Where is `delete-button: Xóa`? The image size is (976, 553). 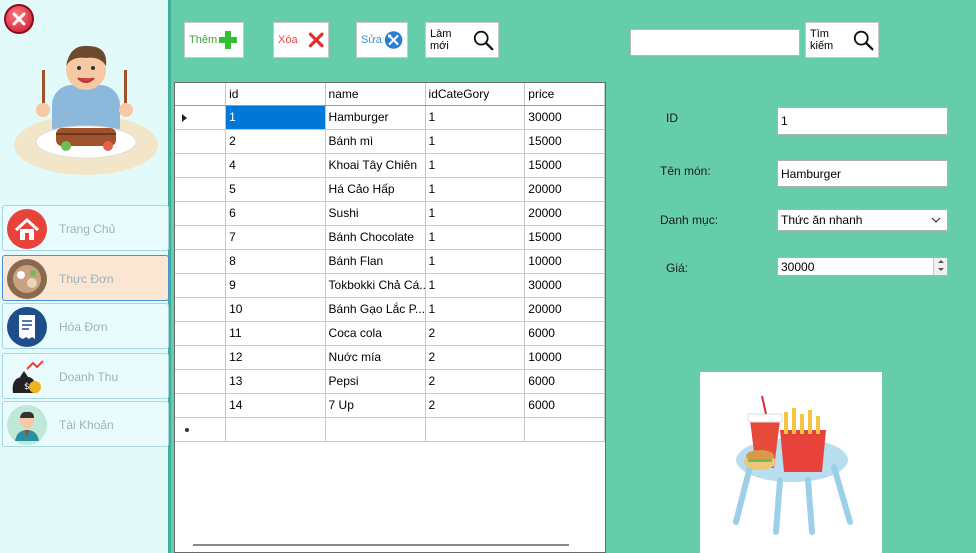
delete-button: Xóa is located at coordinates (301, 40).